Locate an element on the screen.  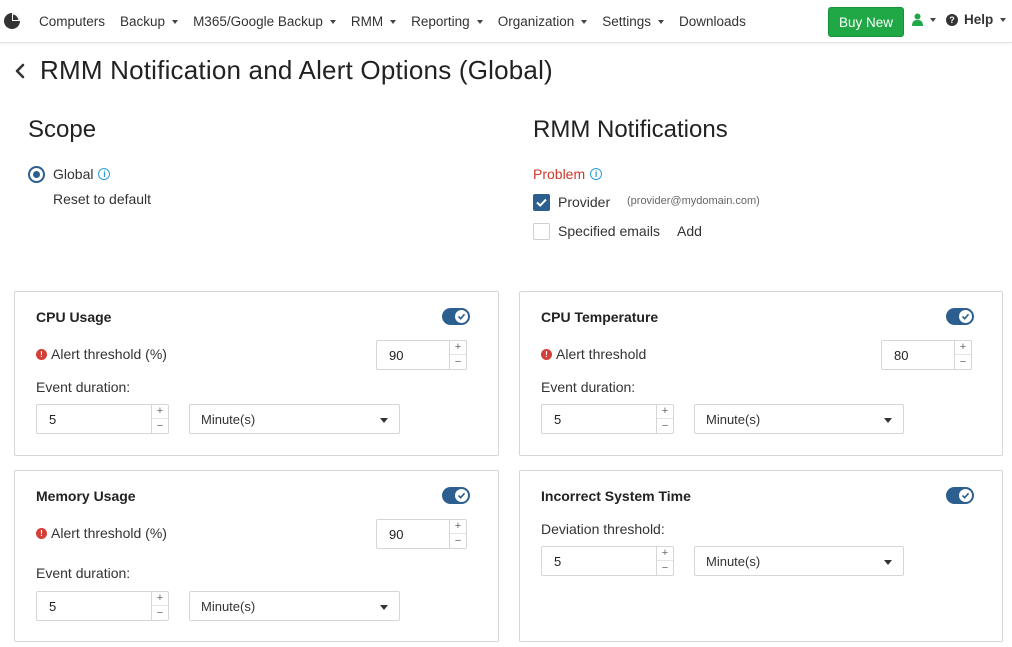
nav-downloads: Downloads is located at coordinates (712, 21).